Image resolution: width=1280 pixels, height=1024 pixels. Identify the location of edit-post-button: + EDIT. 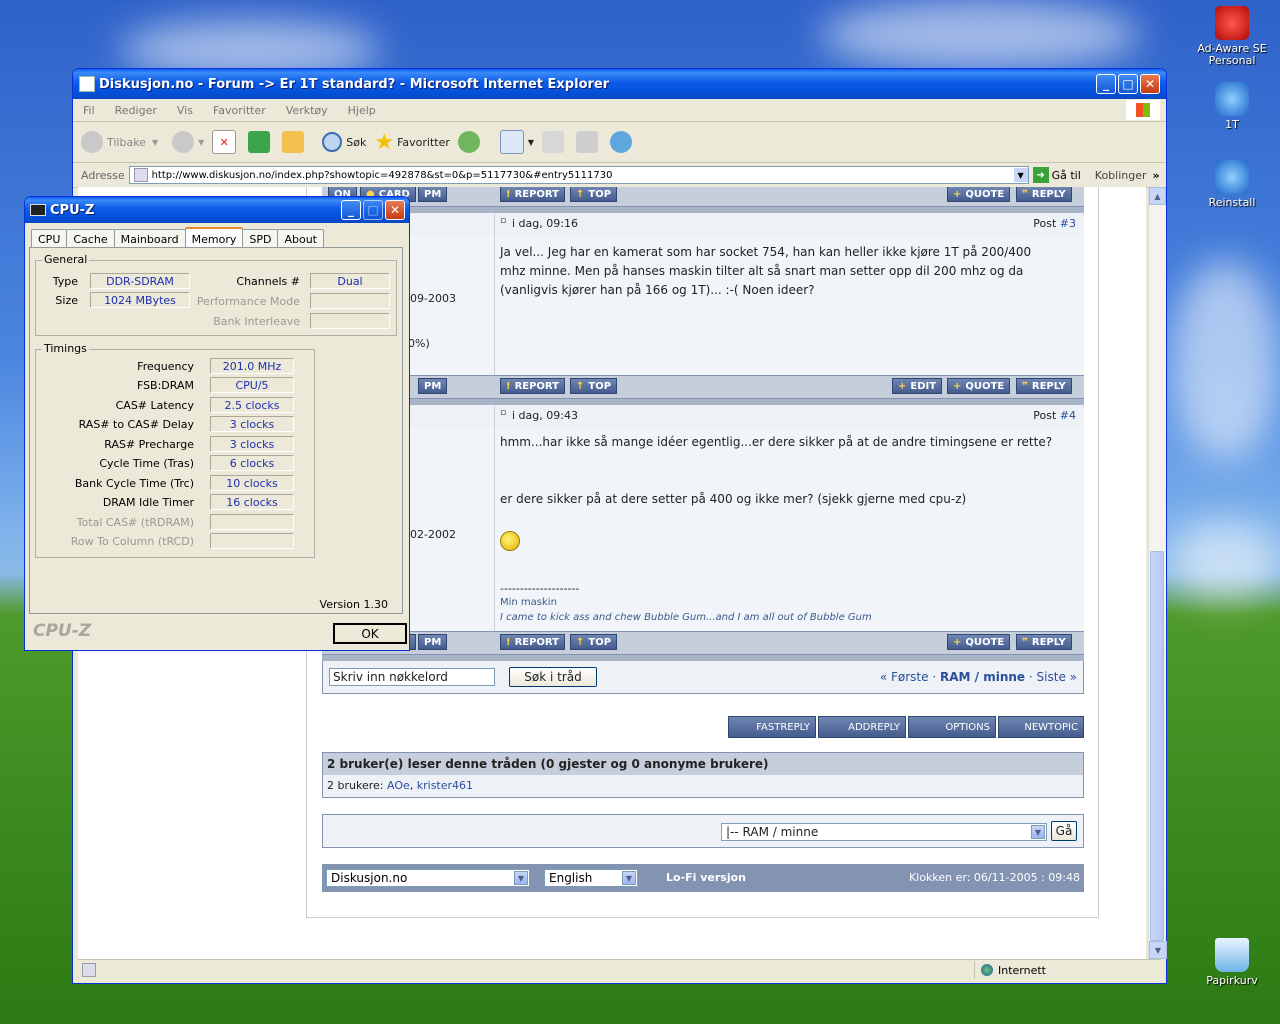
(917, 386).